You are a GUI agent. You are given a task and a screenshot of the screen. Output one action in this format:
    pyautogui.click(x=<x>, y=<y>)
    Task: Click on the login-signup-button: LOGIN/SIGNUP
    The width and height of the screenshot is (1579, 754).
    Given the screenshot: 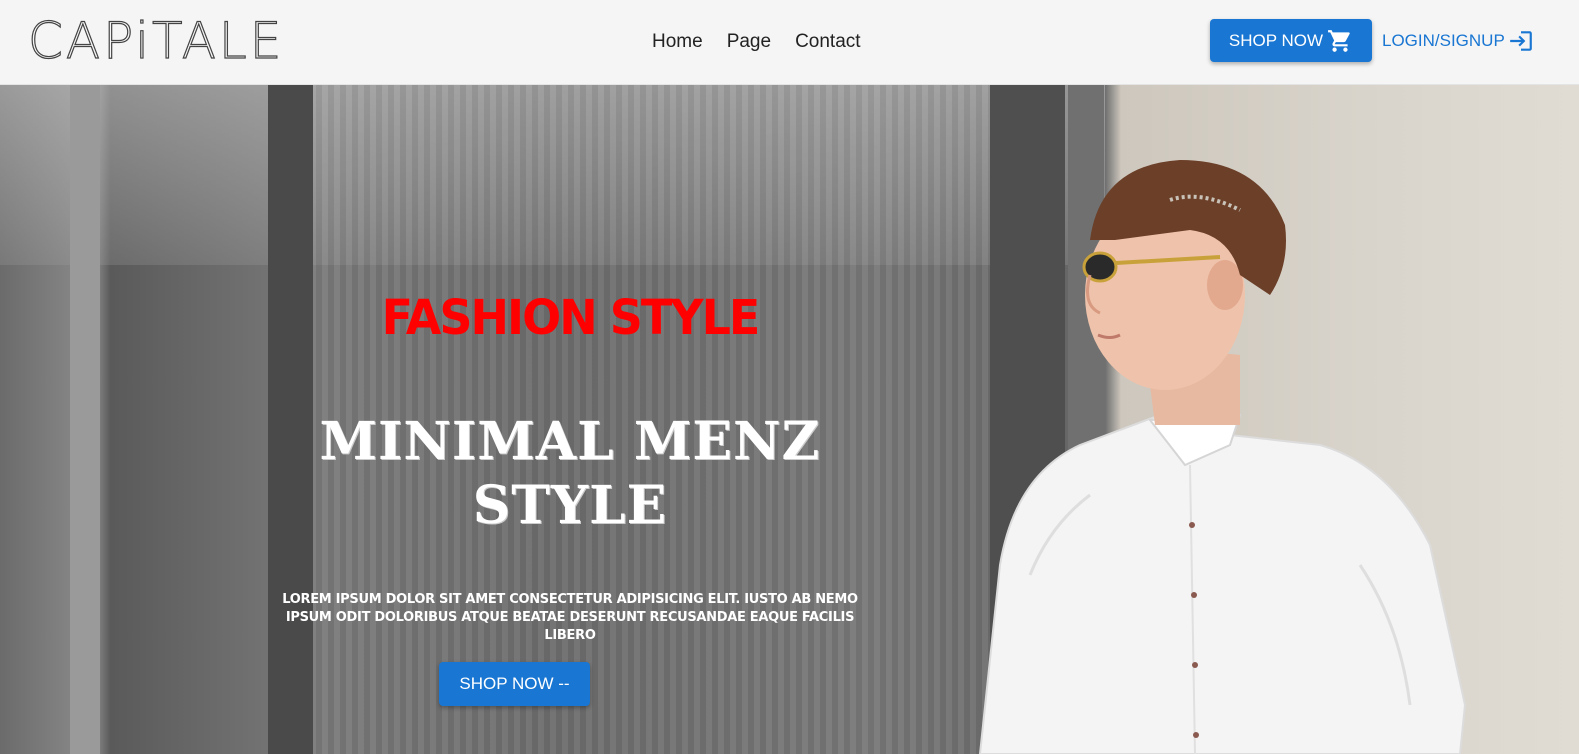 What is the action you would take?
    pyautogui.click(x=1458, y=41)
    